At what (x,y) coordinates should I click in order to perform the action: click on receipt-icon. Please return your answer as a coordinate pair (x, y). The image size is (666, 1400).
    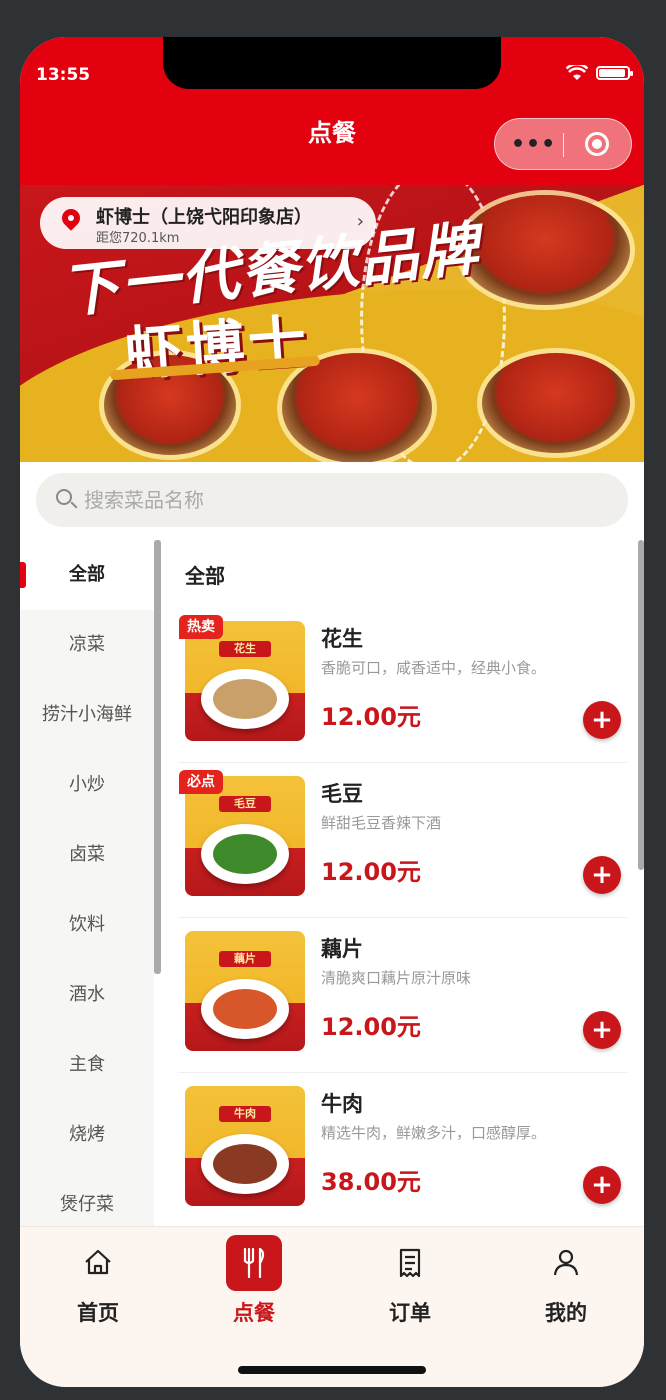
    Looking at the image, I should click on (410, 1263).